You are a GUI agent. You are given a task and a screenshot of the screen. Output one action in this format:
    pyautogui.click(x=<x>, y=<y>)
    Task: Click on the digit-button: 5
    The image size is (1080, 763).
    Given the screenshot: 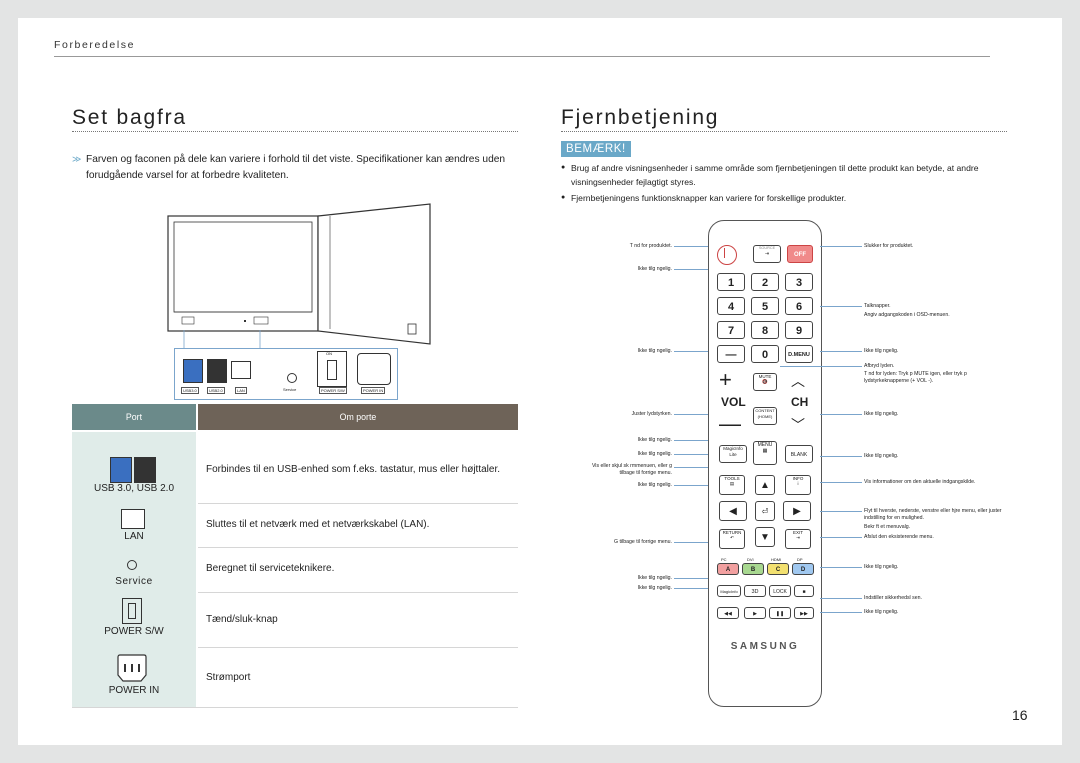 What is the action you would take?
    pyautogui.click(x=765, y=306)
    